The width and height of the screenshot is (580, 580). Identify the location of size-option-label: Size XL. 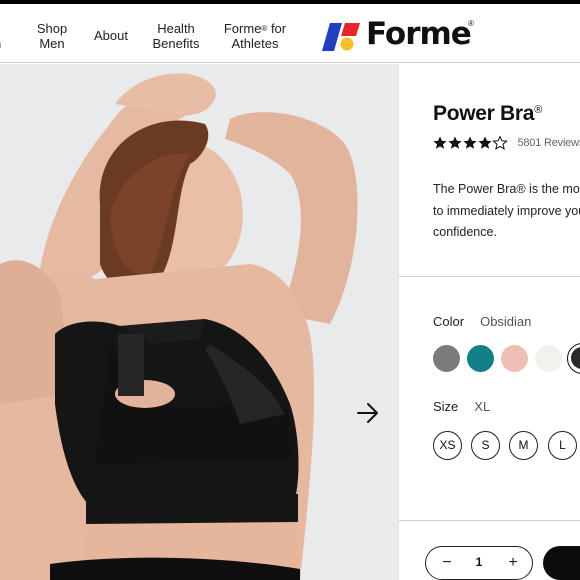
(461, 406).